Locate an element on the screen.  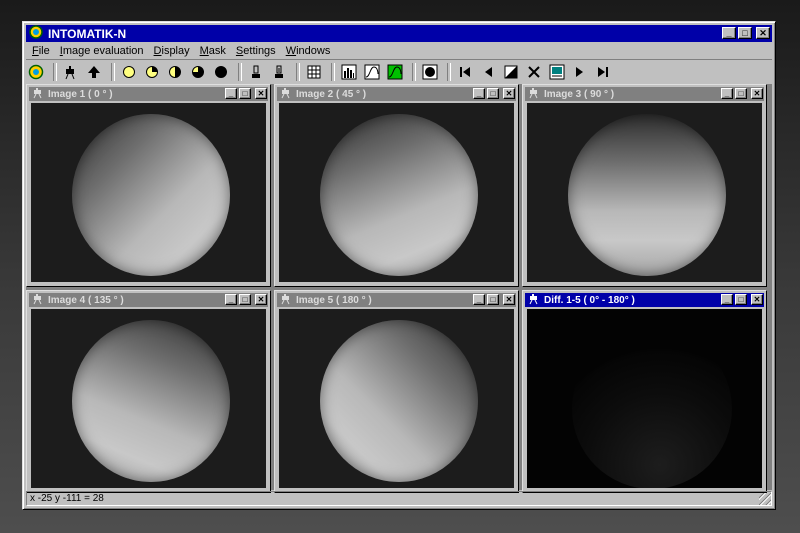
image-window-6: Diff. 1-5 ( 0° - 180° ) _ □ ✕ is located at coordinates (644, 391).